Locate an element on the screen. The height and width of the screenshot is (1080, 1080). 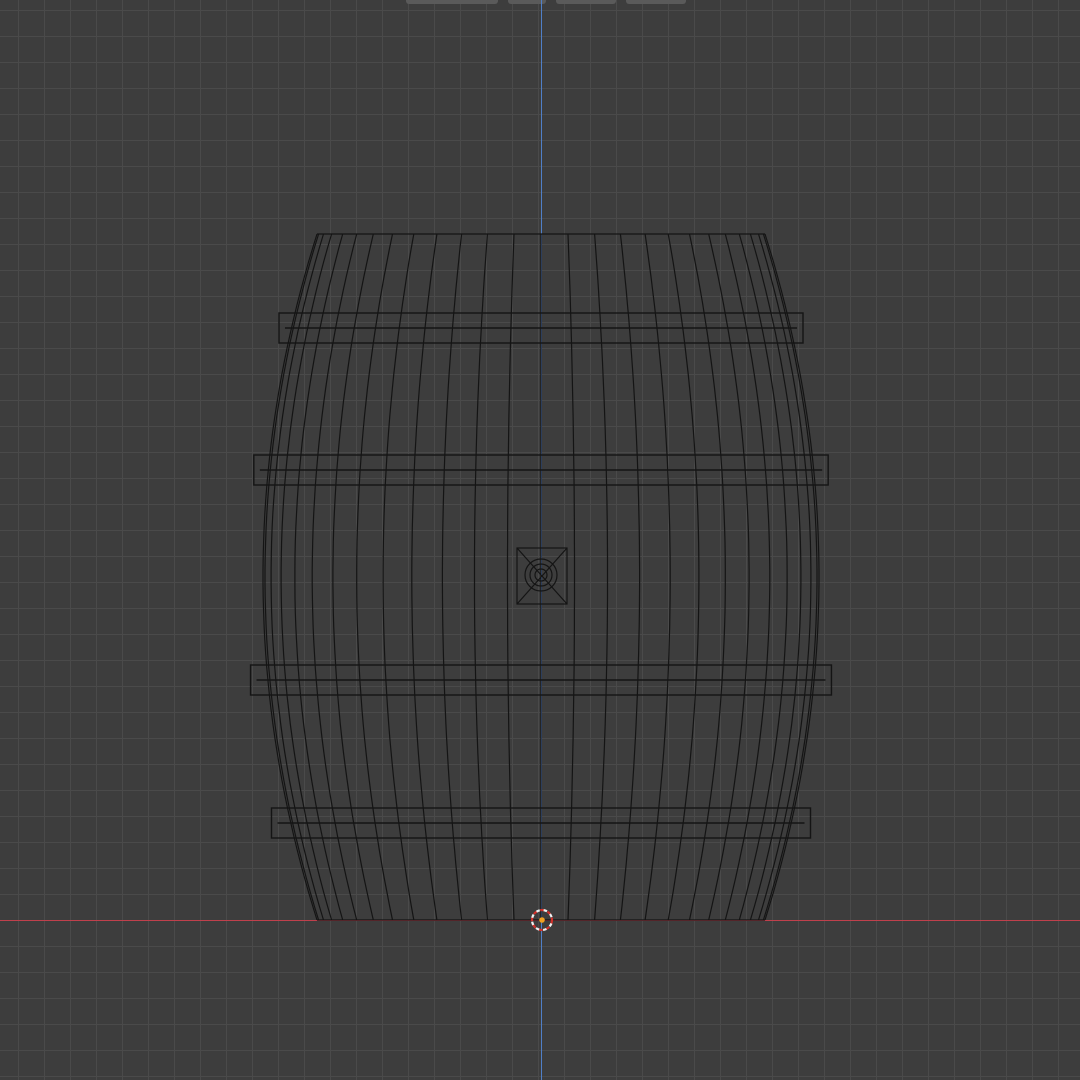
3d-cursor-icon is located at coordinates (542, 920).